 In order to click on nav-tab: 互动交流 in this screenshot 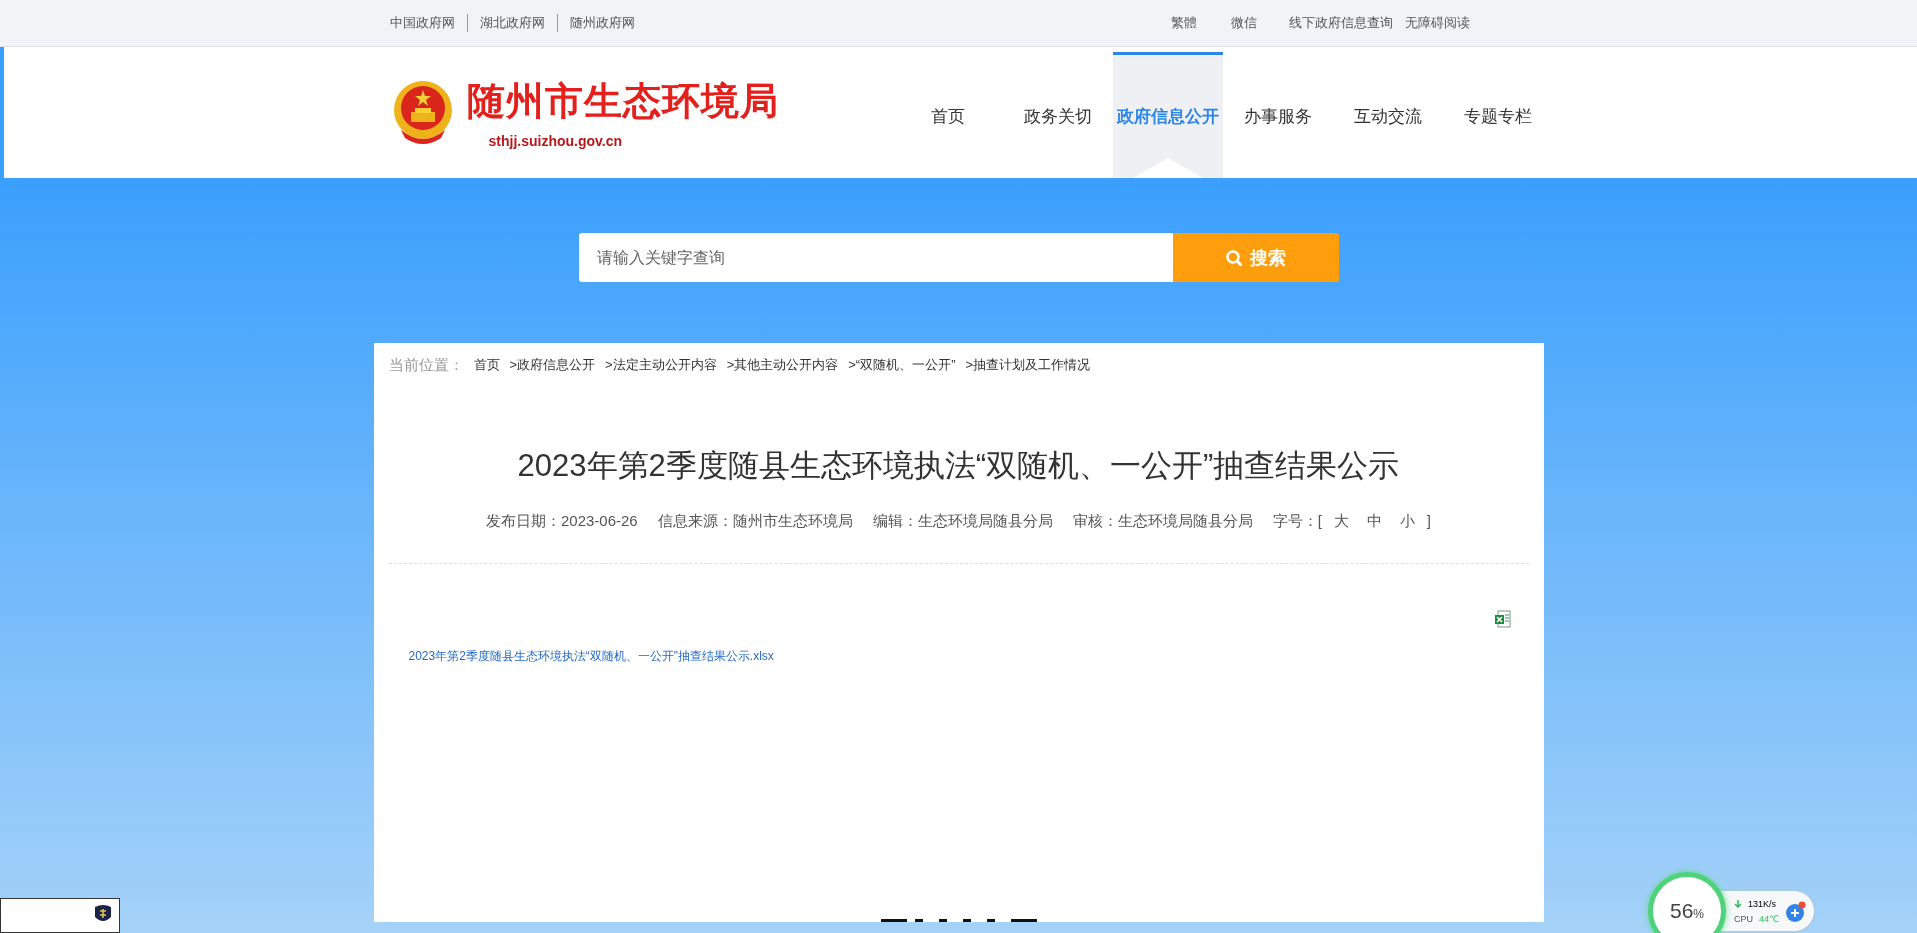, I will do `click(1387, 115)`.